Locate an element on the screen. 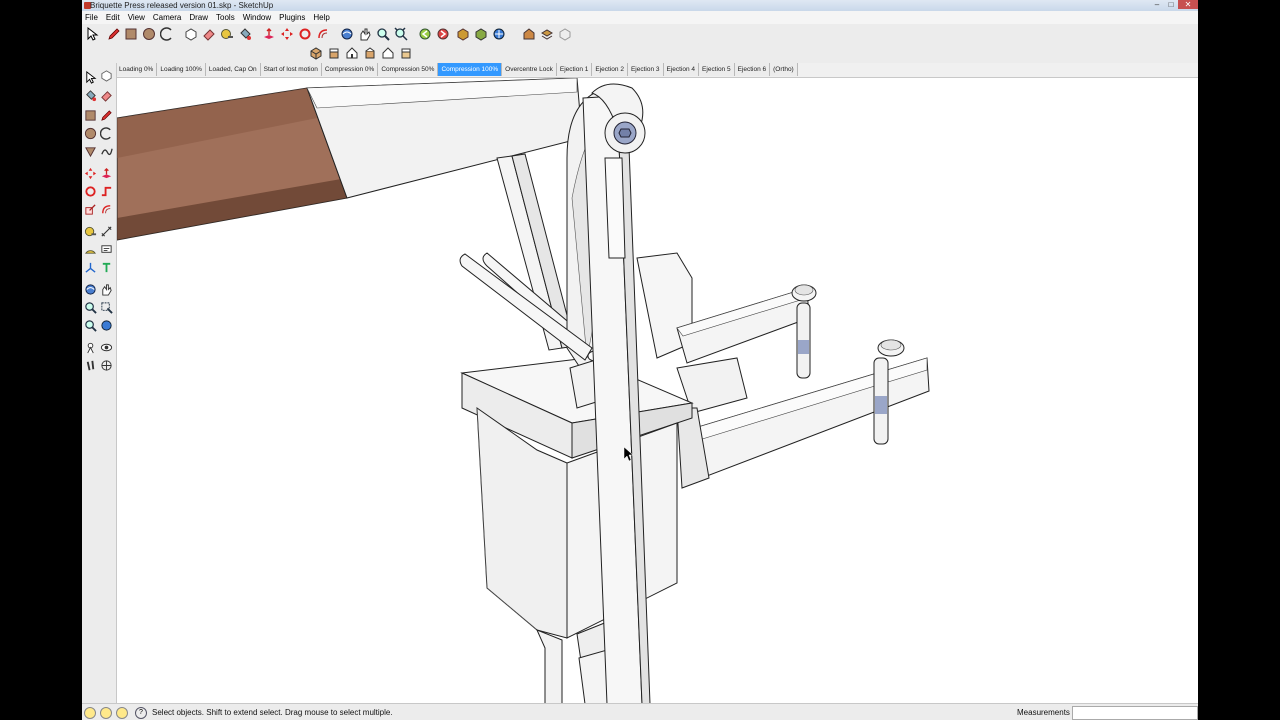  zoom-window-icon is located at coordinates (106, 307).